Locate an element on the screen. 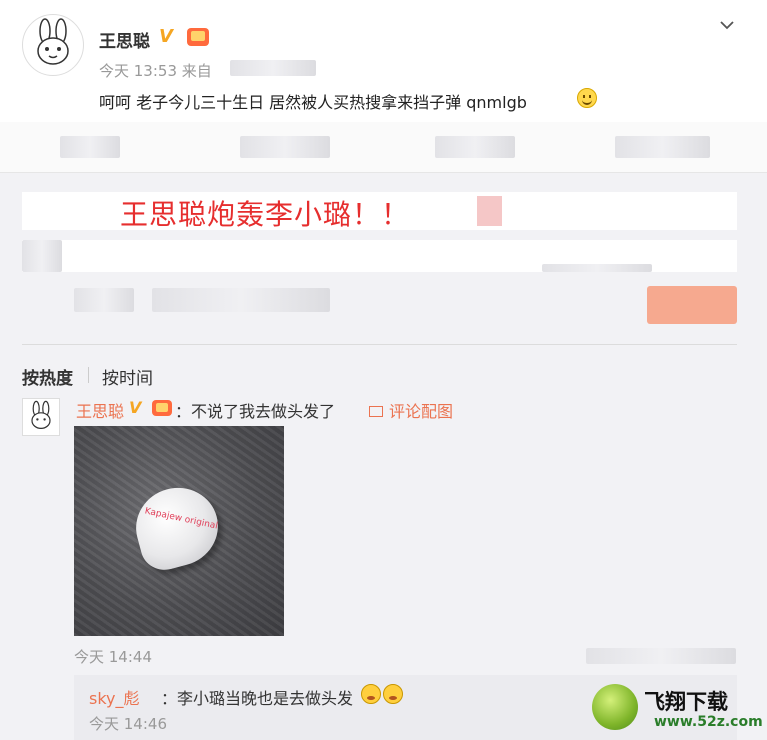 This screenshot has width=767, height=740. composer-toolbar-redacted is located at coordinates (379, 304).